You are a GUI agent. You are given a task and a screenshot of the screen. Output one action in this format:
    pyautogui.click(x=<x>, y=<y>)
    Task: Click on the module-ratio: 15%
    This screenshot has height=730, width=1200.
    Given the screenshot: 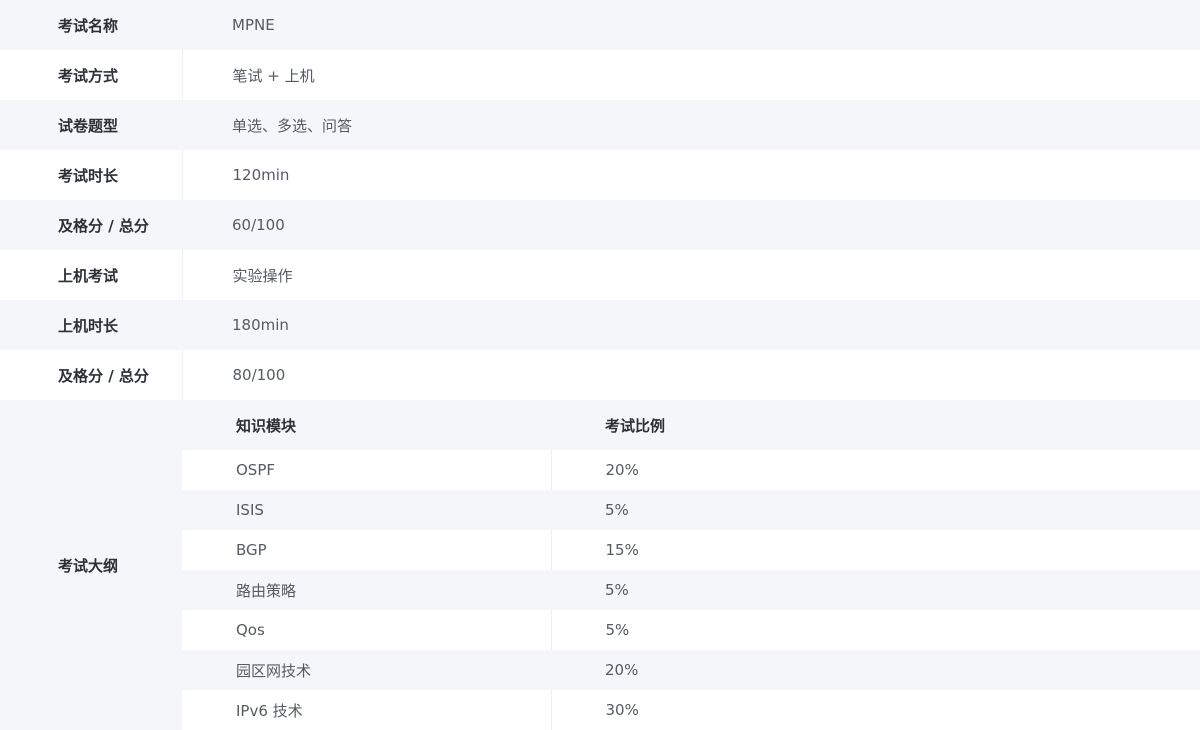 What is the action you would take?
    pyautogui.click(x=875, y=550)
    